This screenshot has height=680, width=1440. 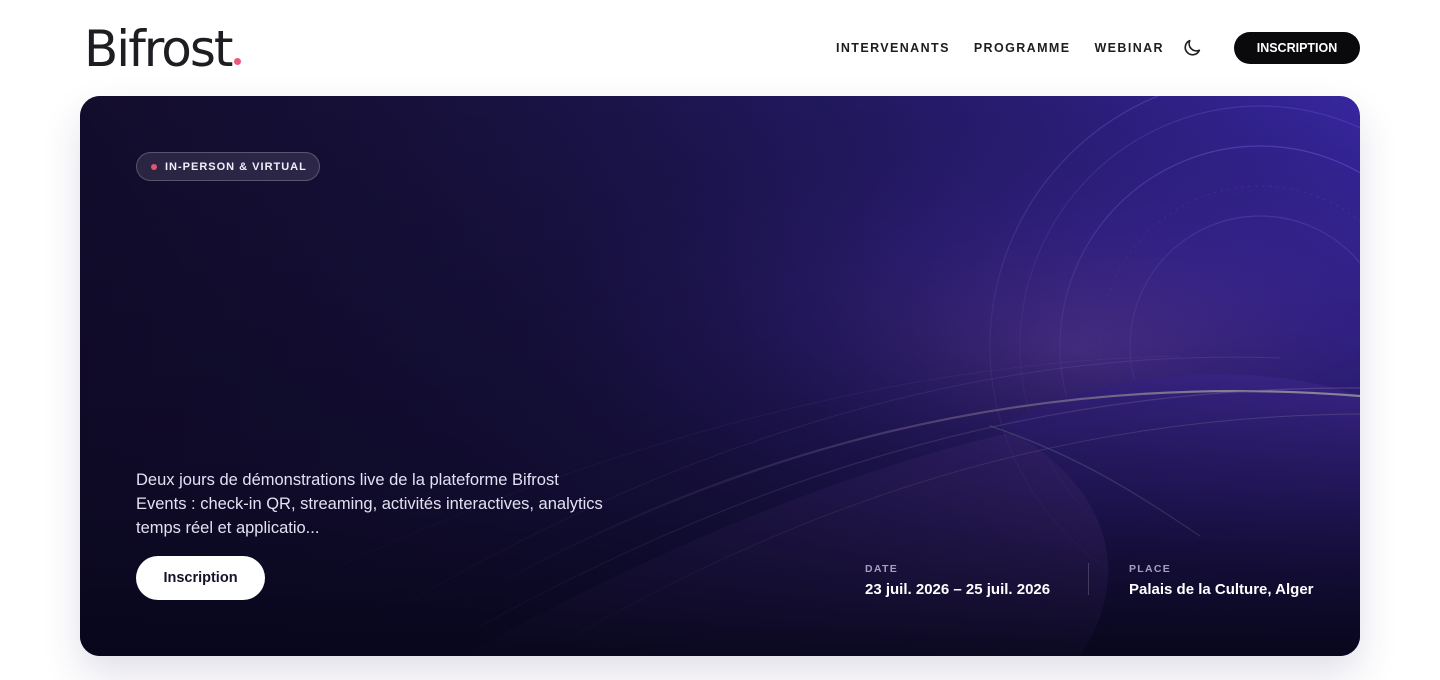 What do you see at coordinates (237, 61) in the screenshot?
I see `logo-dot` at bounding box center [237, 61].